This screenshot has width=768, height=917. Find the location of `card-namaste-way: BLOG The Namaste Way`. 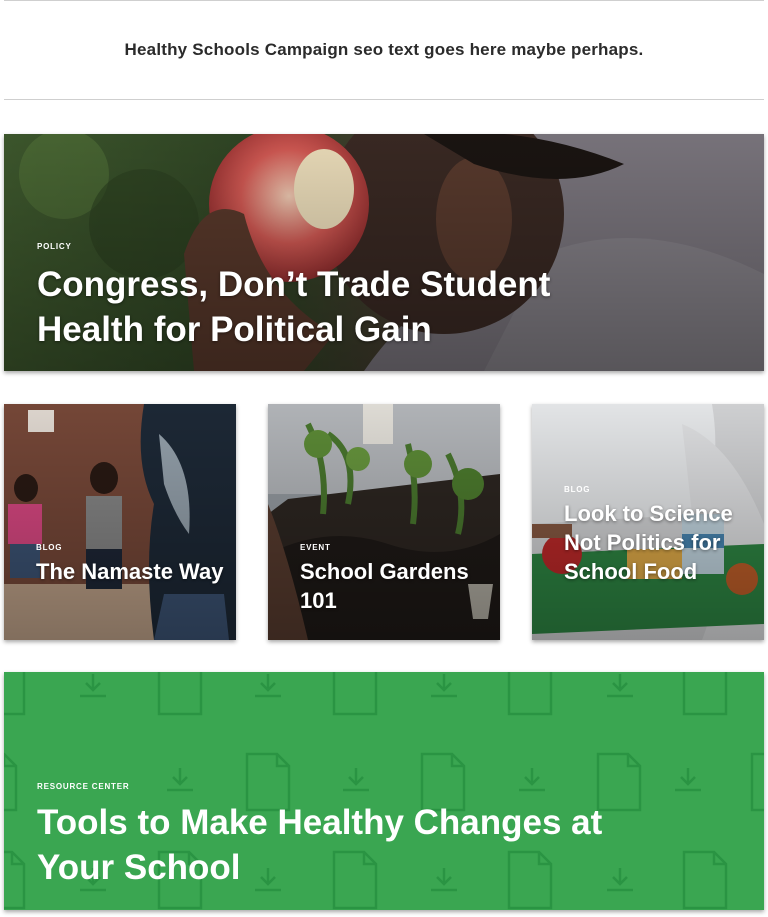

card-namaste-way: BLOG The Namaste Way is located at coordinates (120, 522).